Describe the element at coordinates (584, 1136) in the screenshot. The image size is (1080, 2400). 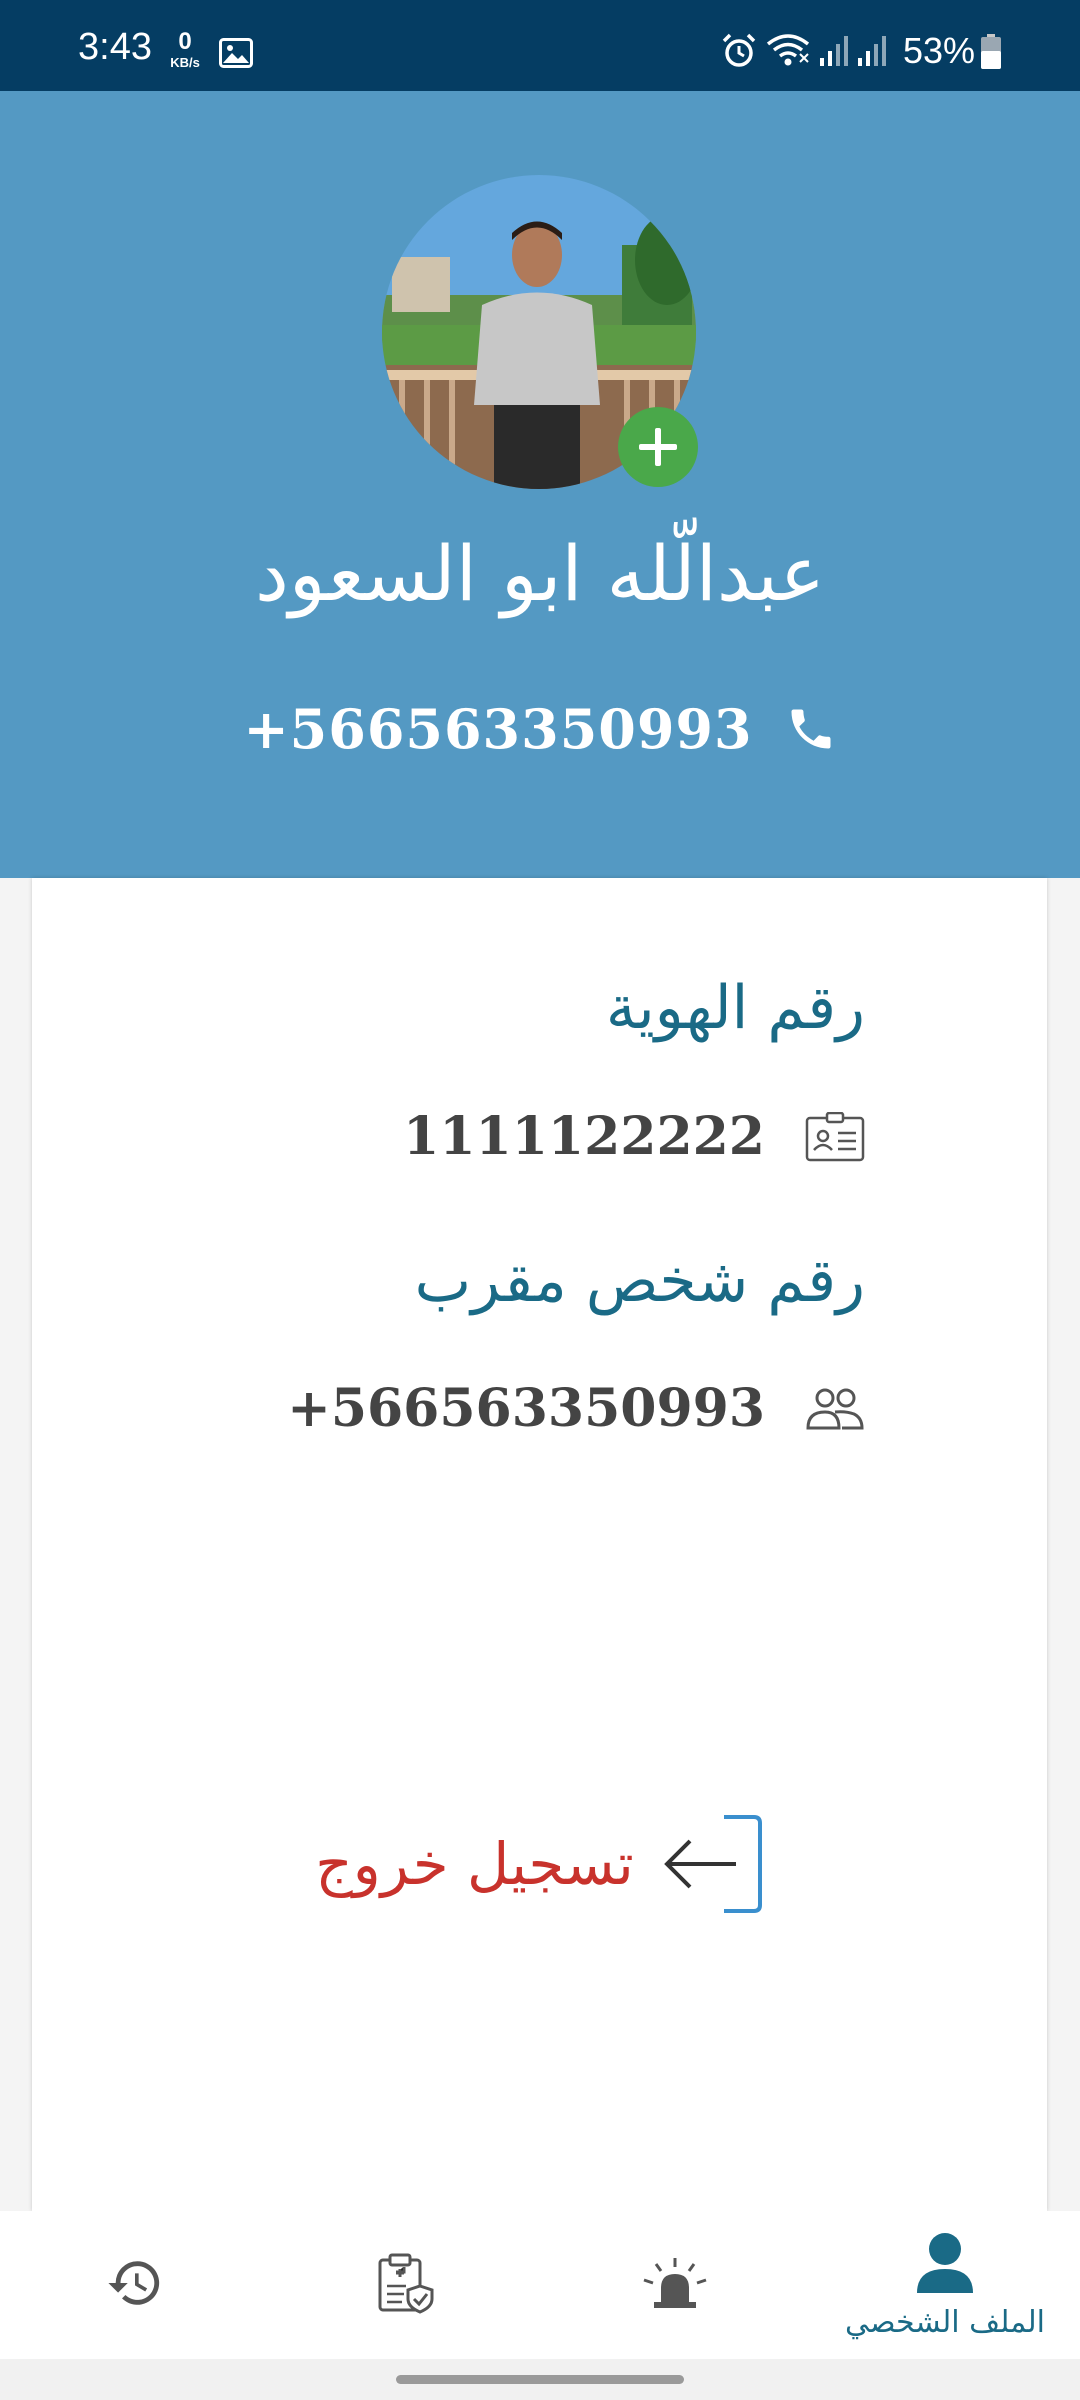
I see `id-number-value: 1111122222` at that location.